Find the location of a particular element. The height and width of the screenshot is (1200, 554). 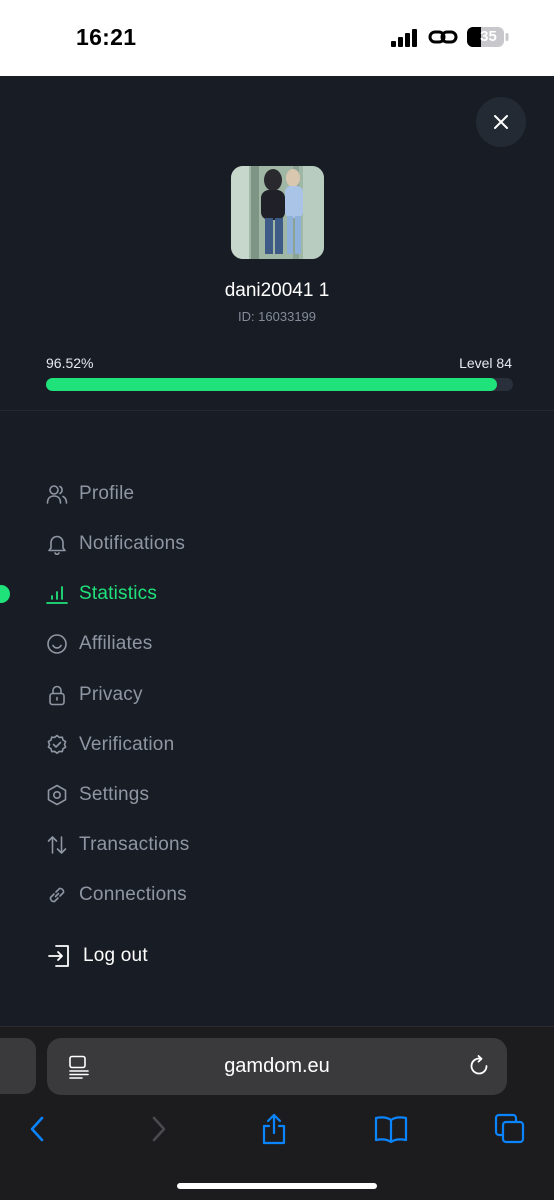

battery-icon: 35 is located at coordinates (488, 37).